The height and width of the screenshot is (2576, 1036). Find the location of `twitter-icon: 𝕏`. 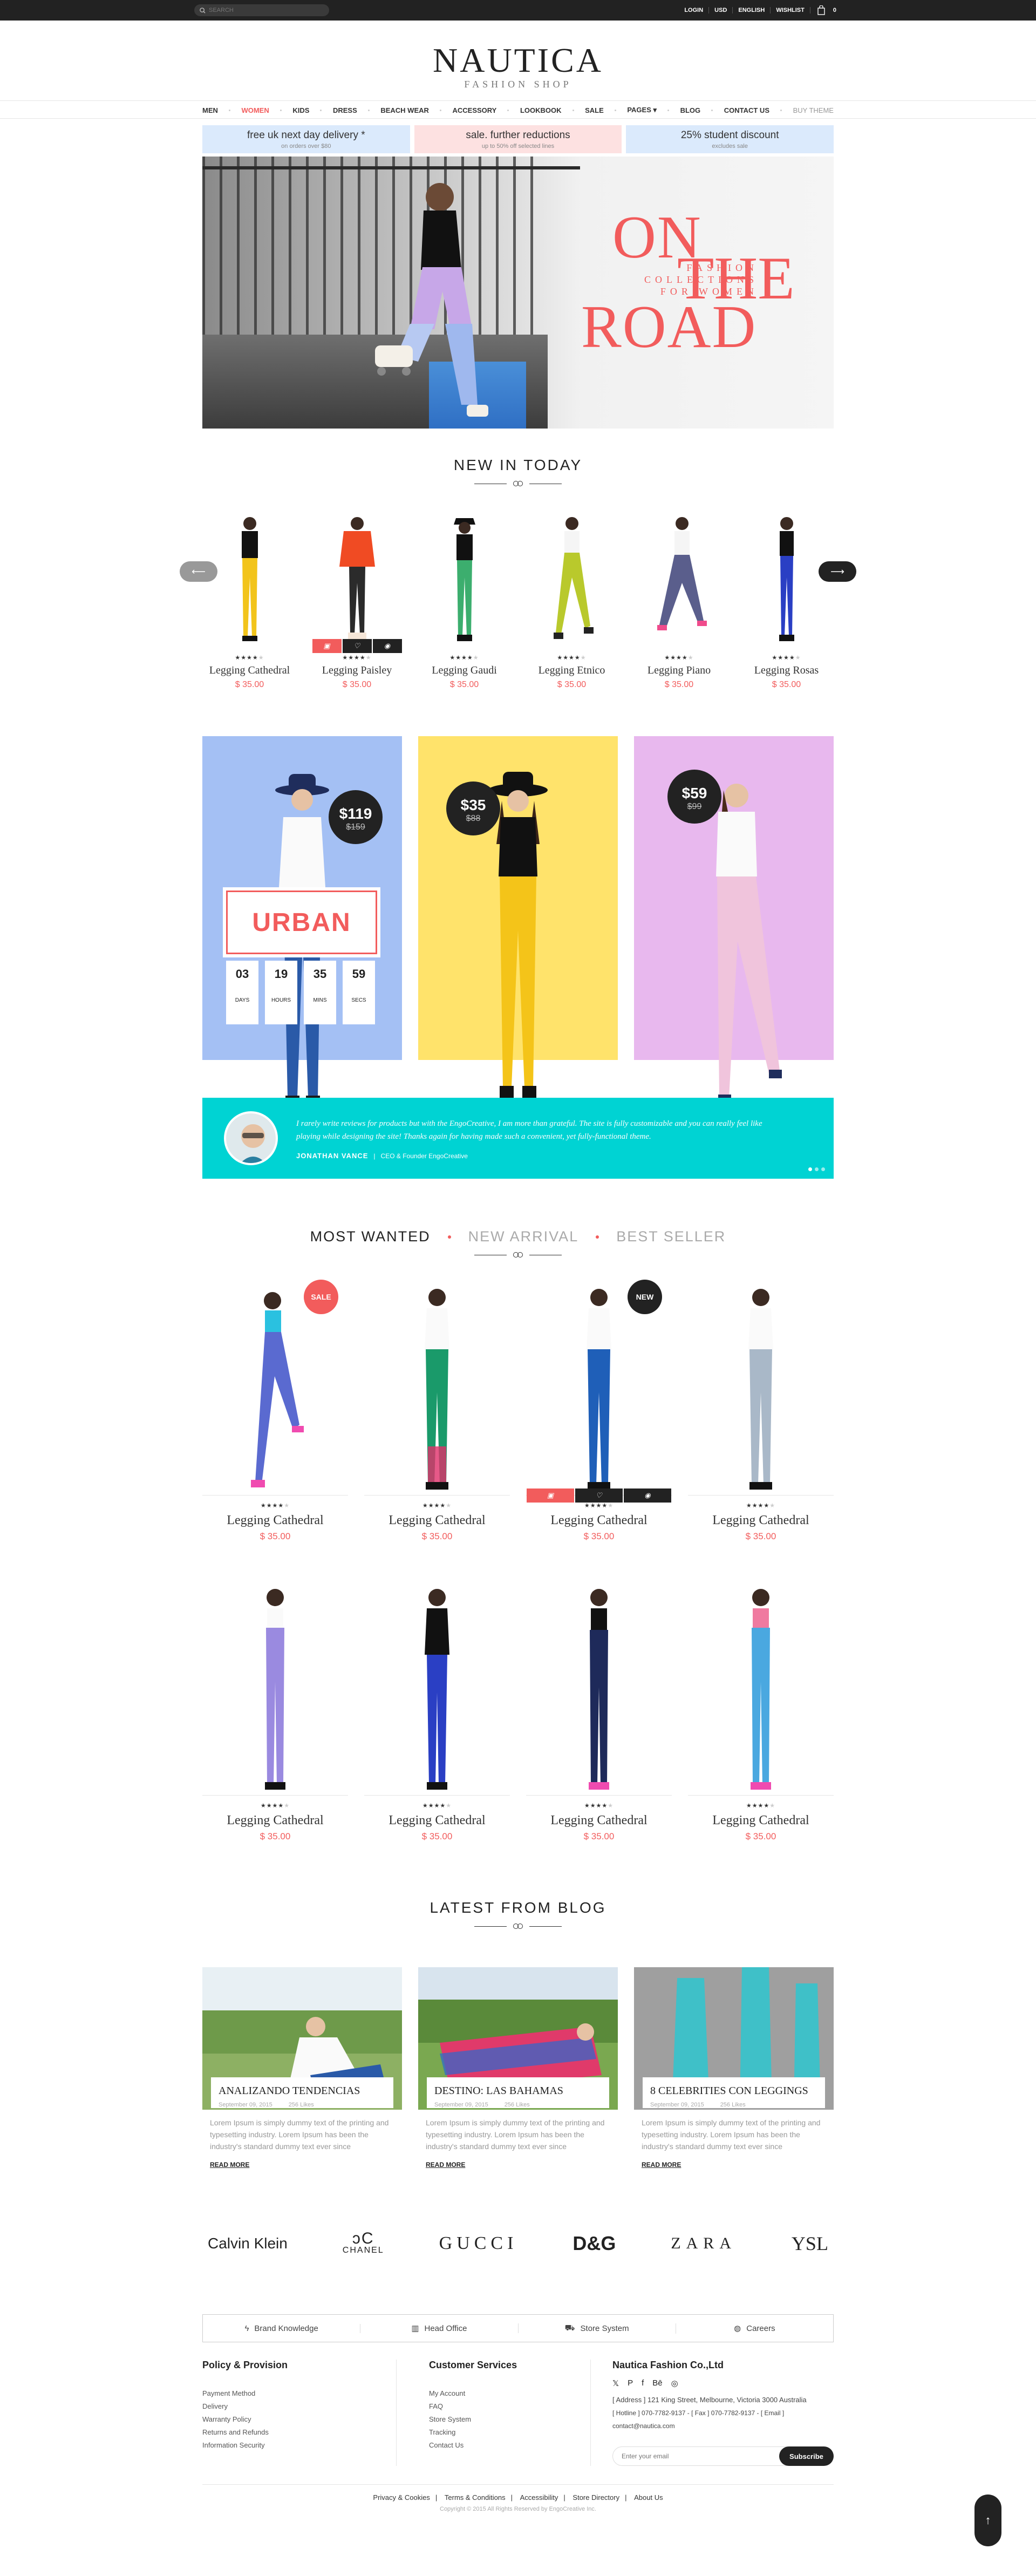

twitter-icon: 𝕏 is located at coordinates (615, 2383).